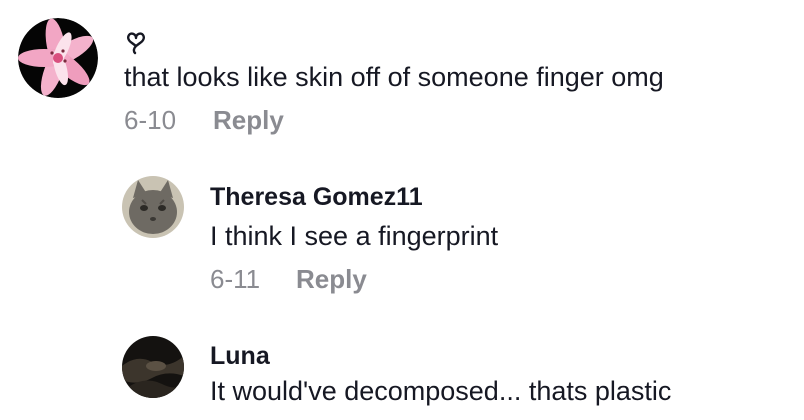  I want to click on username: Theresa Gomez11, so click(316, 197).